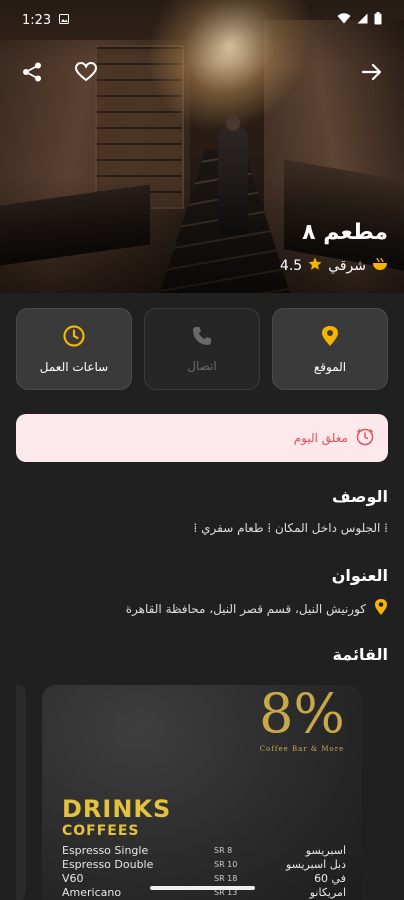  I want to click on opening-hours-button: ساعات العمل, so click(74, 349).